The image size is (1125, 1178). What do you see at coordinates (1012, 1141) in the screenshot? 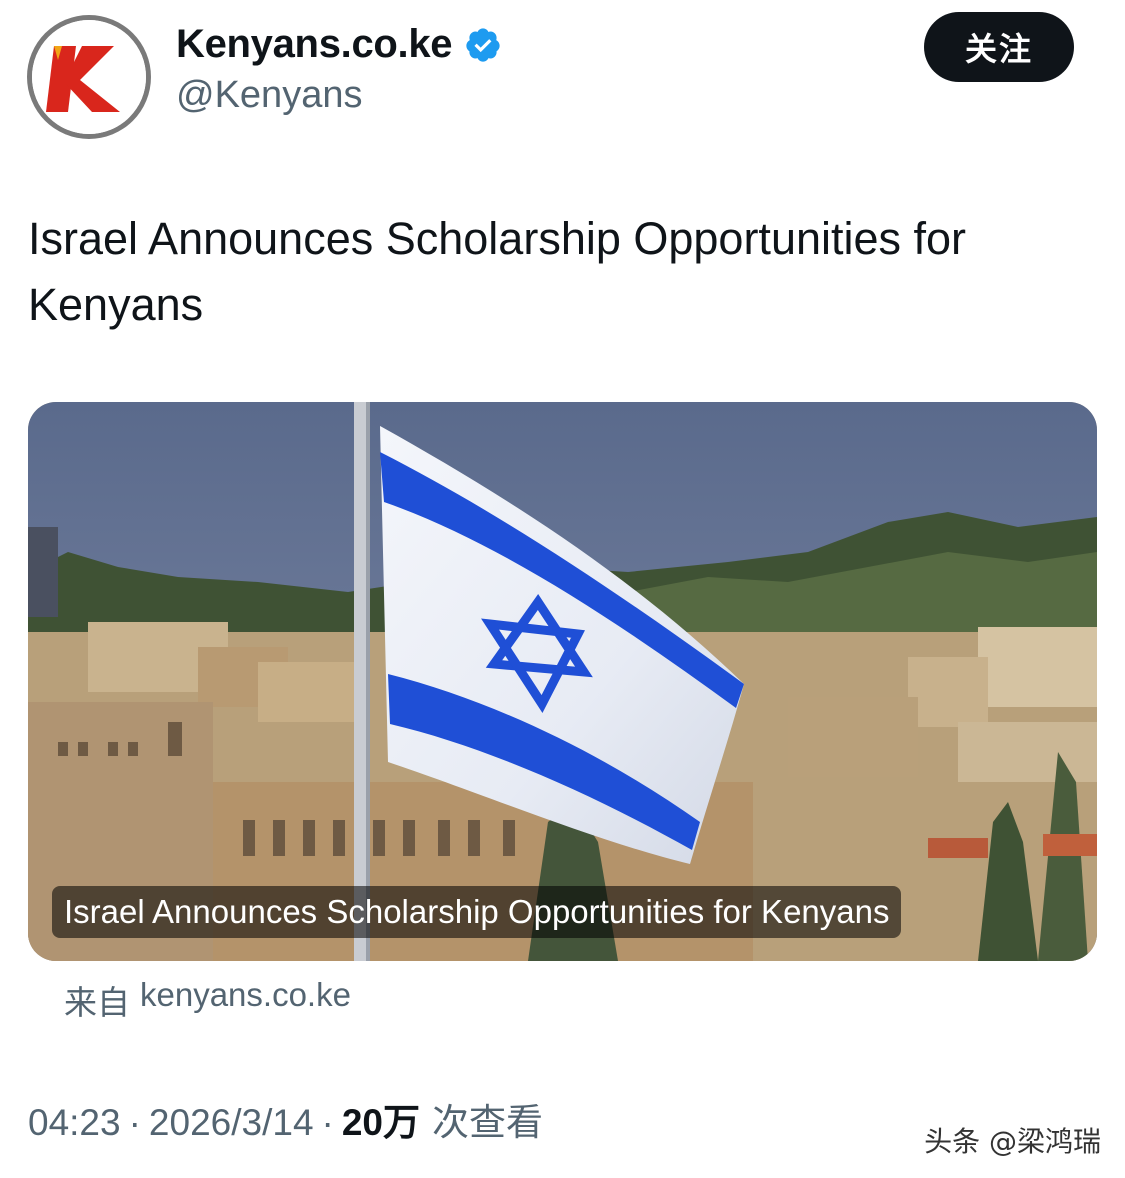
I see `watermark: 头条 @梁鸿瑞` at bounding box center [1012, 1141].